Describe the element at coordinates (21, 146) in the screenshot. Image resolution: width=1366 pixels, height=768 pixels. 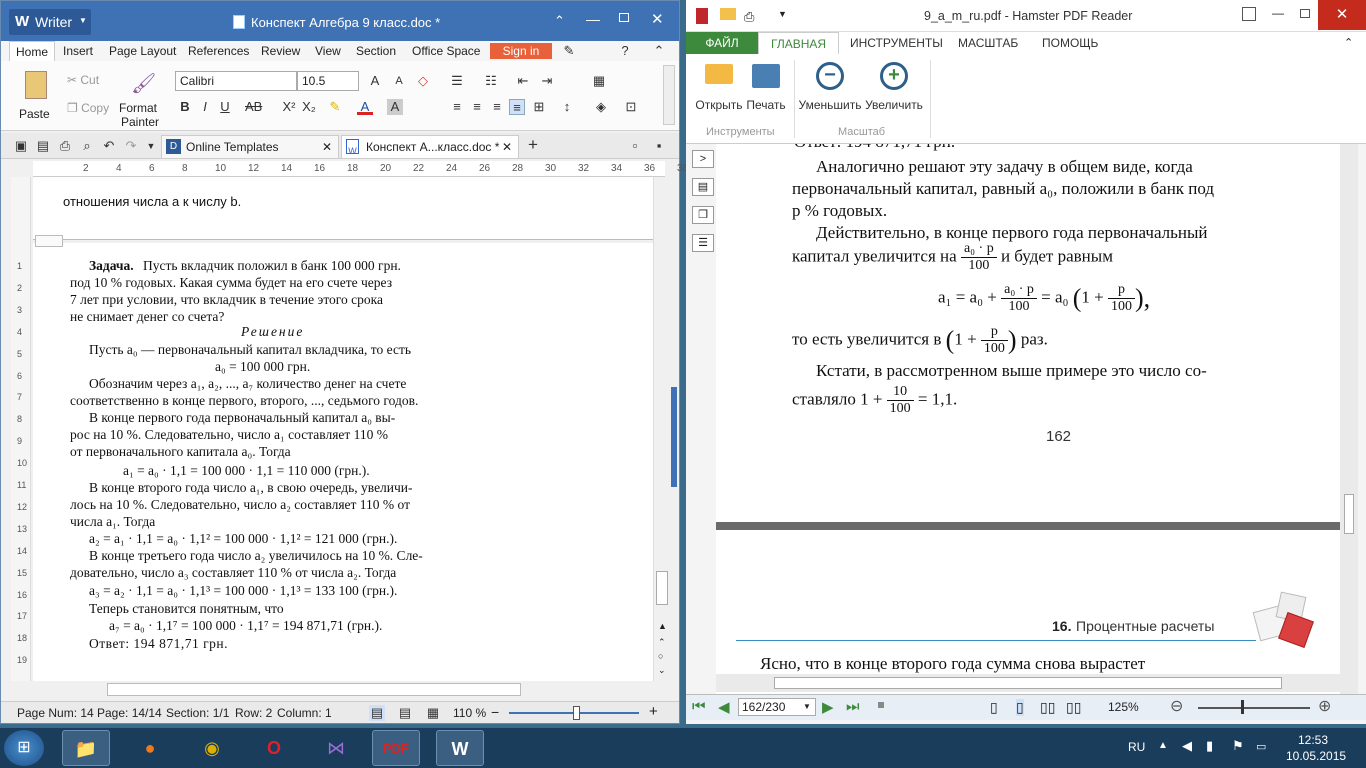
I see `save-icon: ▣` at that location.